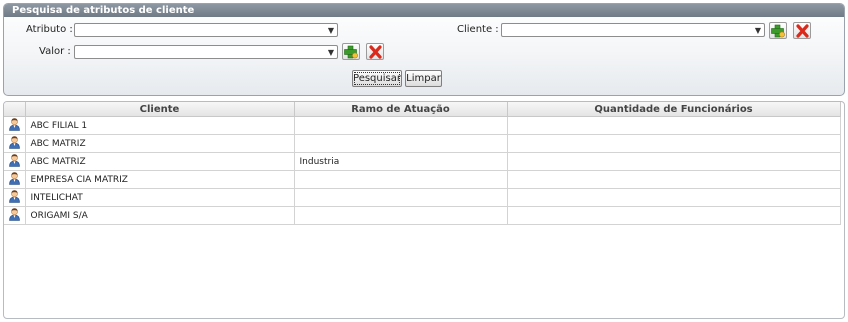 The height and width of the screenshot is (322, 848). What do you see at coordinates (377, 78) in the screenshot?
I see `pesquisar-button: Pesquisar` at bounding box center [377, 78].